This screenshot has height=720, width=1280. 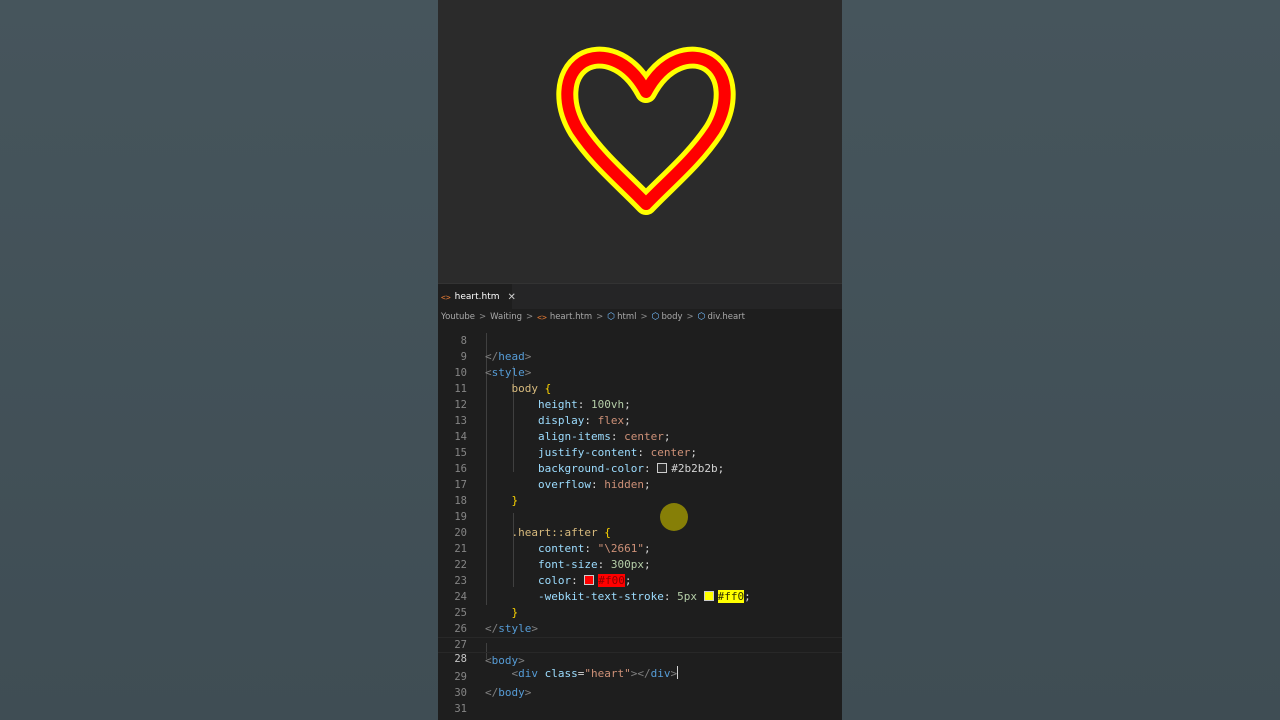 What do you see at coordinates (674, 517) in the screenshot?
I see `mouse-click-indicator` at bounding box center [674, 517].